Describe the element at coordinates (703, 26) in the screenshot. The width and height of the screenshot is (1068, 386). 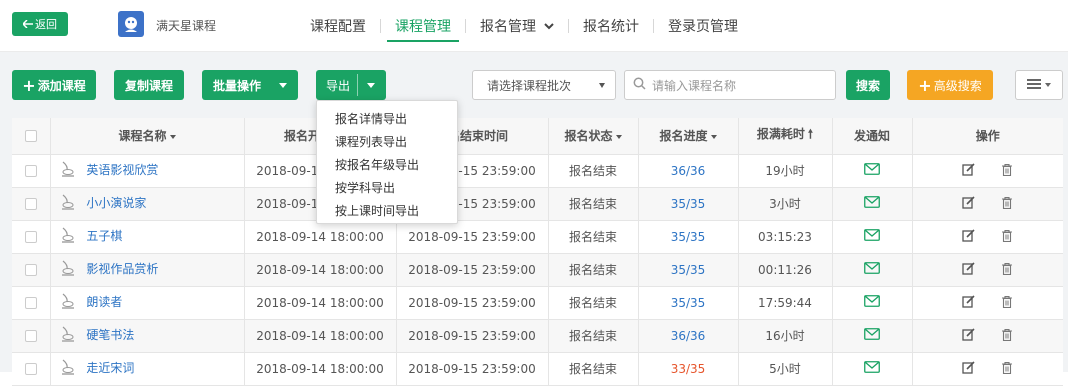
I see `nav-login-page-manage: 登录页管理` at that location.